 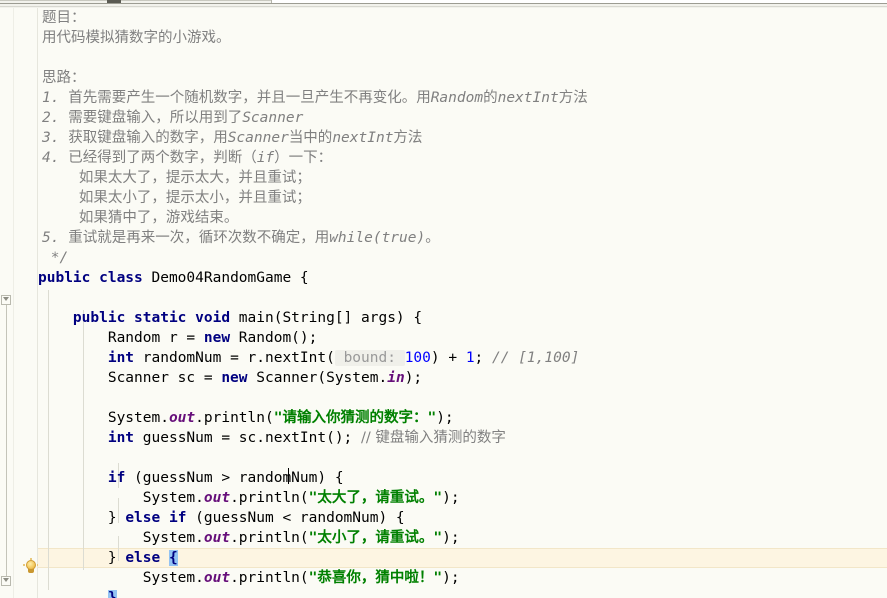 I want to click on token-cmt-cjk: 首先需要产生一个随机数字，并且一旦产生不再变化。用, so click(x=249, y=98).